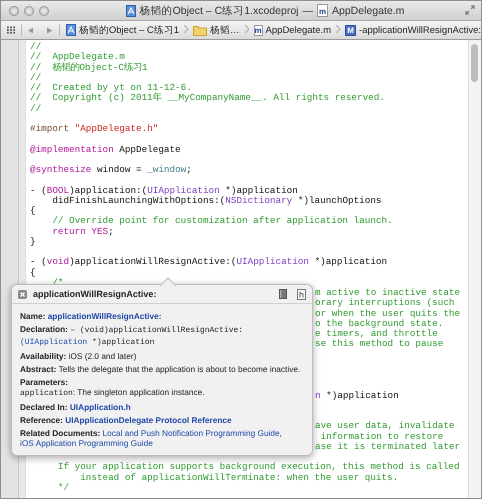  Describe the element at coordinates (179, 433) in the screenshot. I see `doc-link: Local and Push Notification Programming` at that location.